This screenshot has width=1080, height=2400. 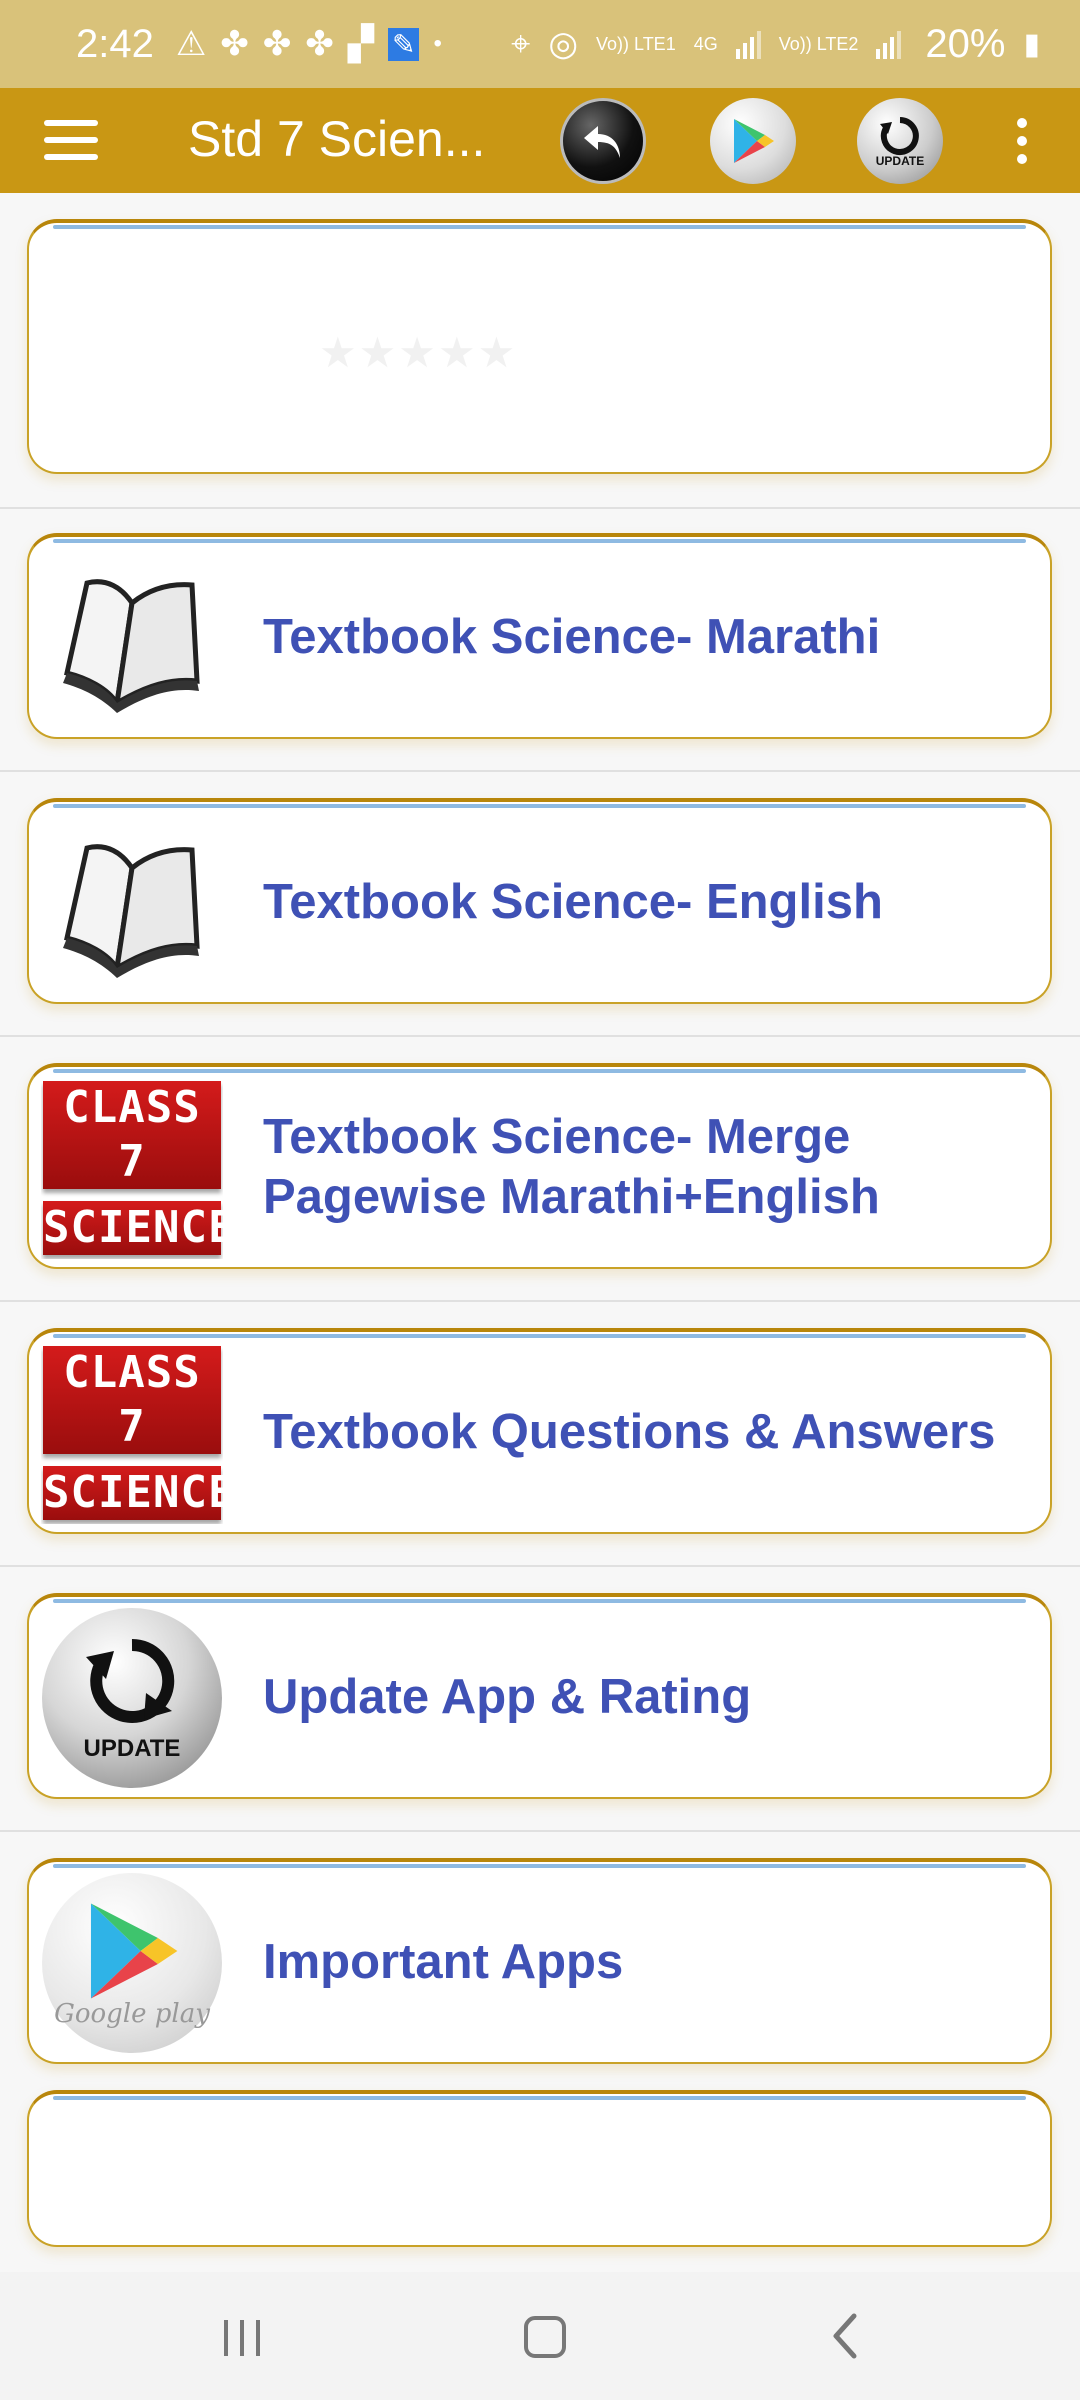 What do you see at coordinates (443, 1962) in the screenshot?
I see `list-item-label: Important Apps` at bounding box center [443, 1962].